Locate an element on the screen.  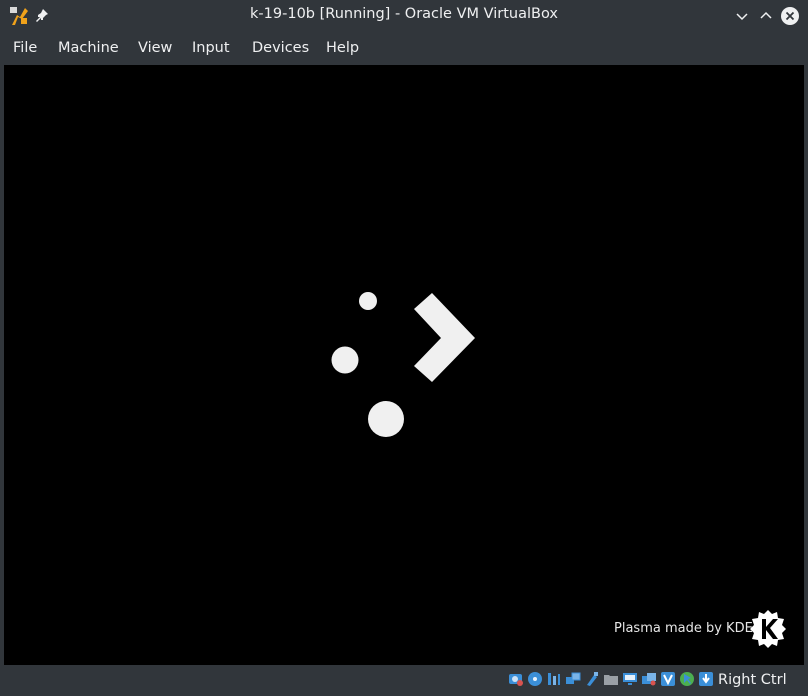
hard-disk-icon is located at coordinates (516, 679).